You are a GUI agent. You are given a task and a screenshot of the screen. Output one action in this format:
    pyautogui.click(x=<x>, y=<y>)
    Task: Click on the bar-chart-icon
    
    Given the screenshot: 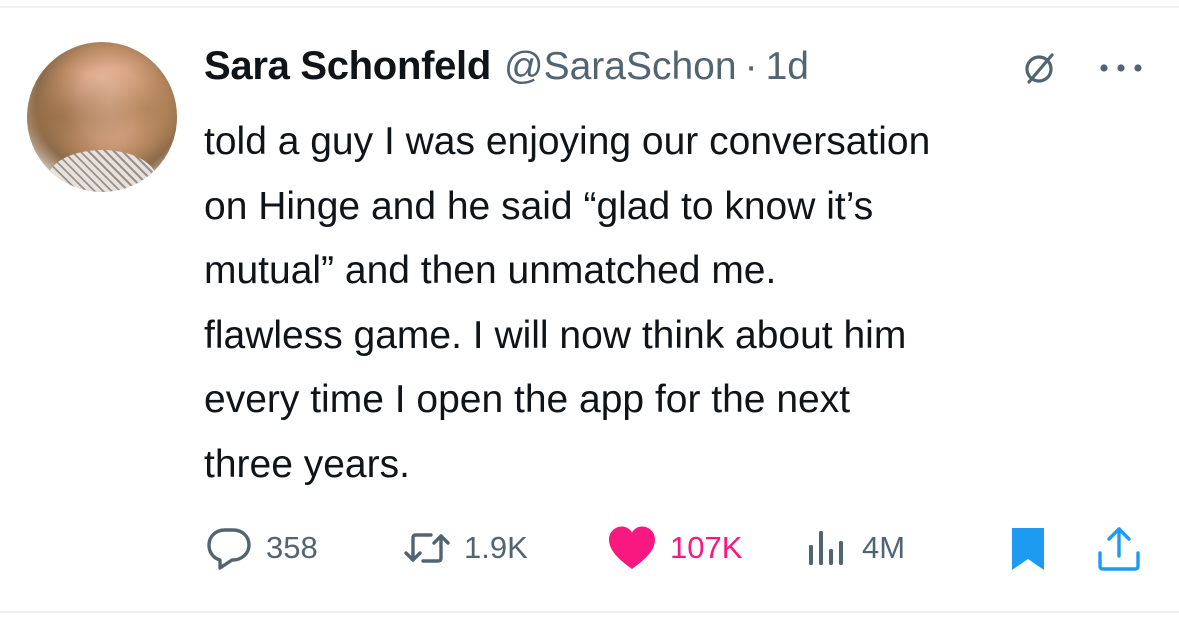 What is the action you would take?
    pyautogui.click(x=826, y=548)
    